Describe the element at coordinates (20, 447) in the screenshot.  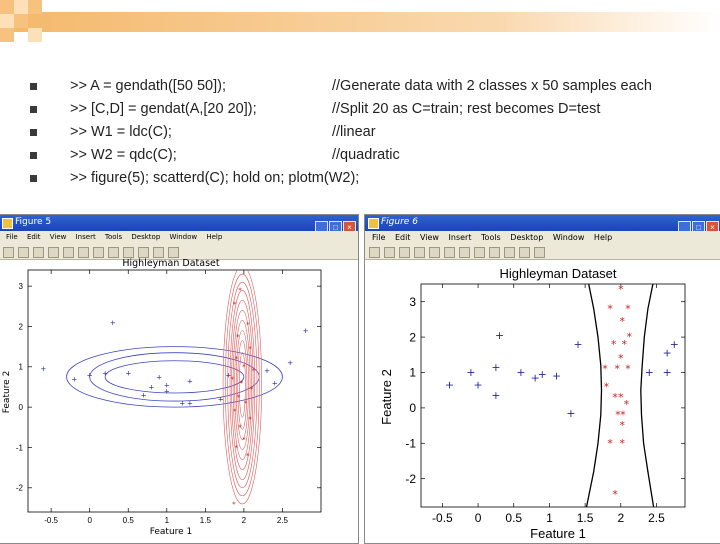
I see `y-tick-label: -1` at that location.